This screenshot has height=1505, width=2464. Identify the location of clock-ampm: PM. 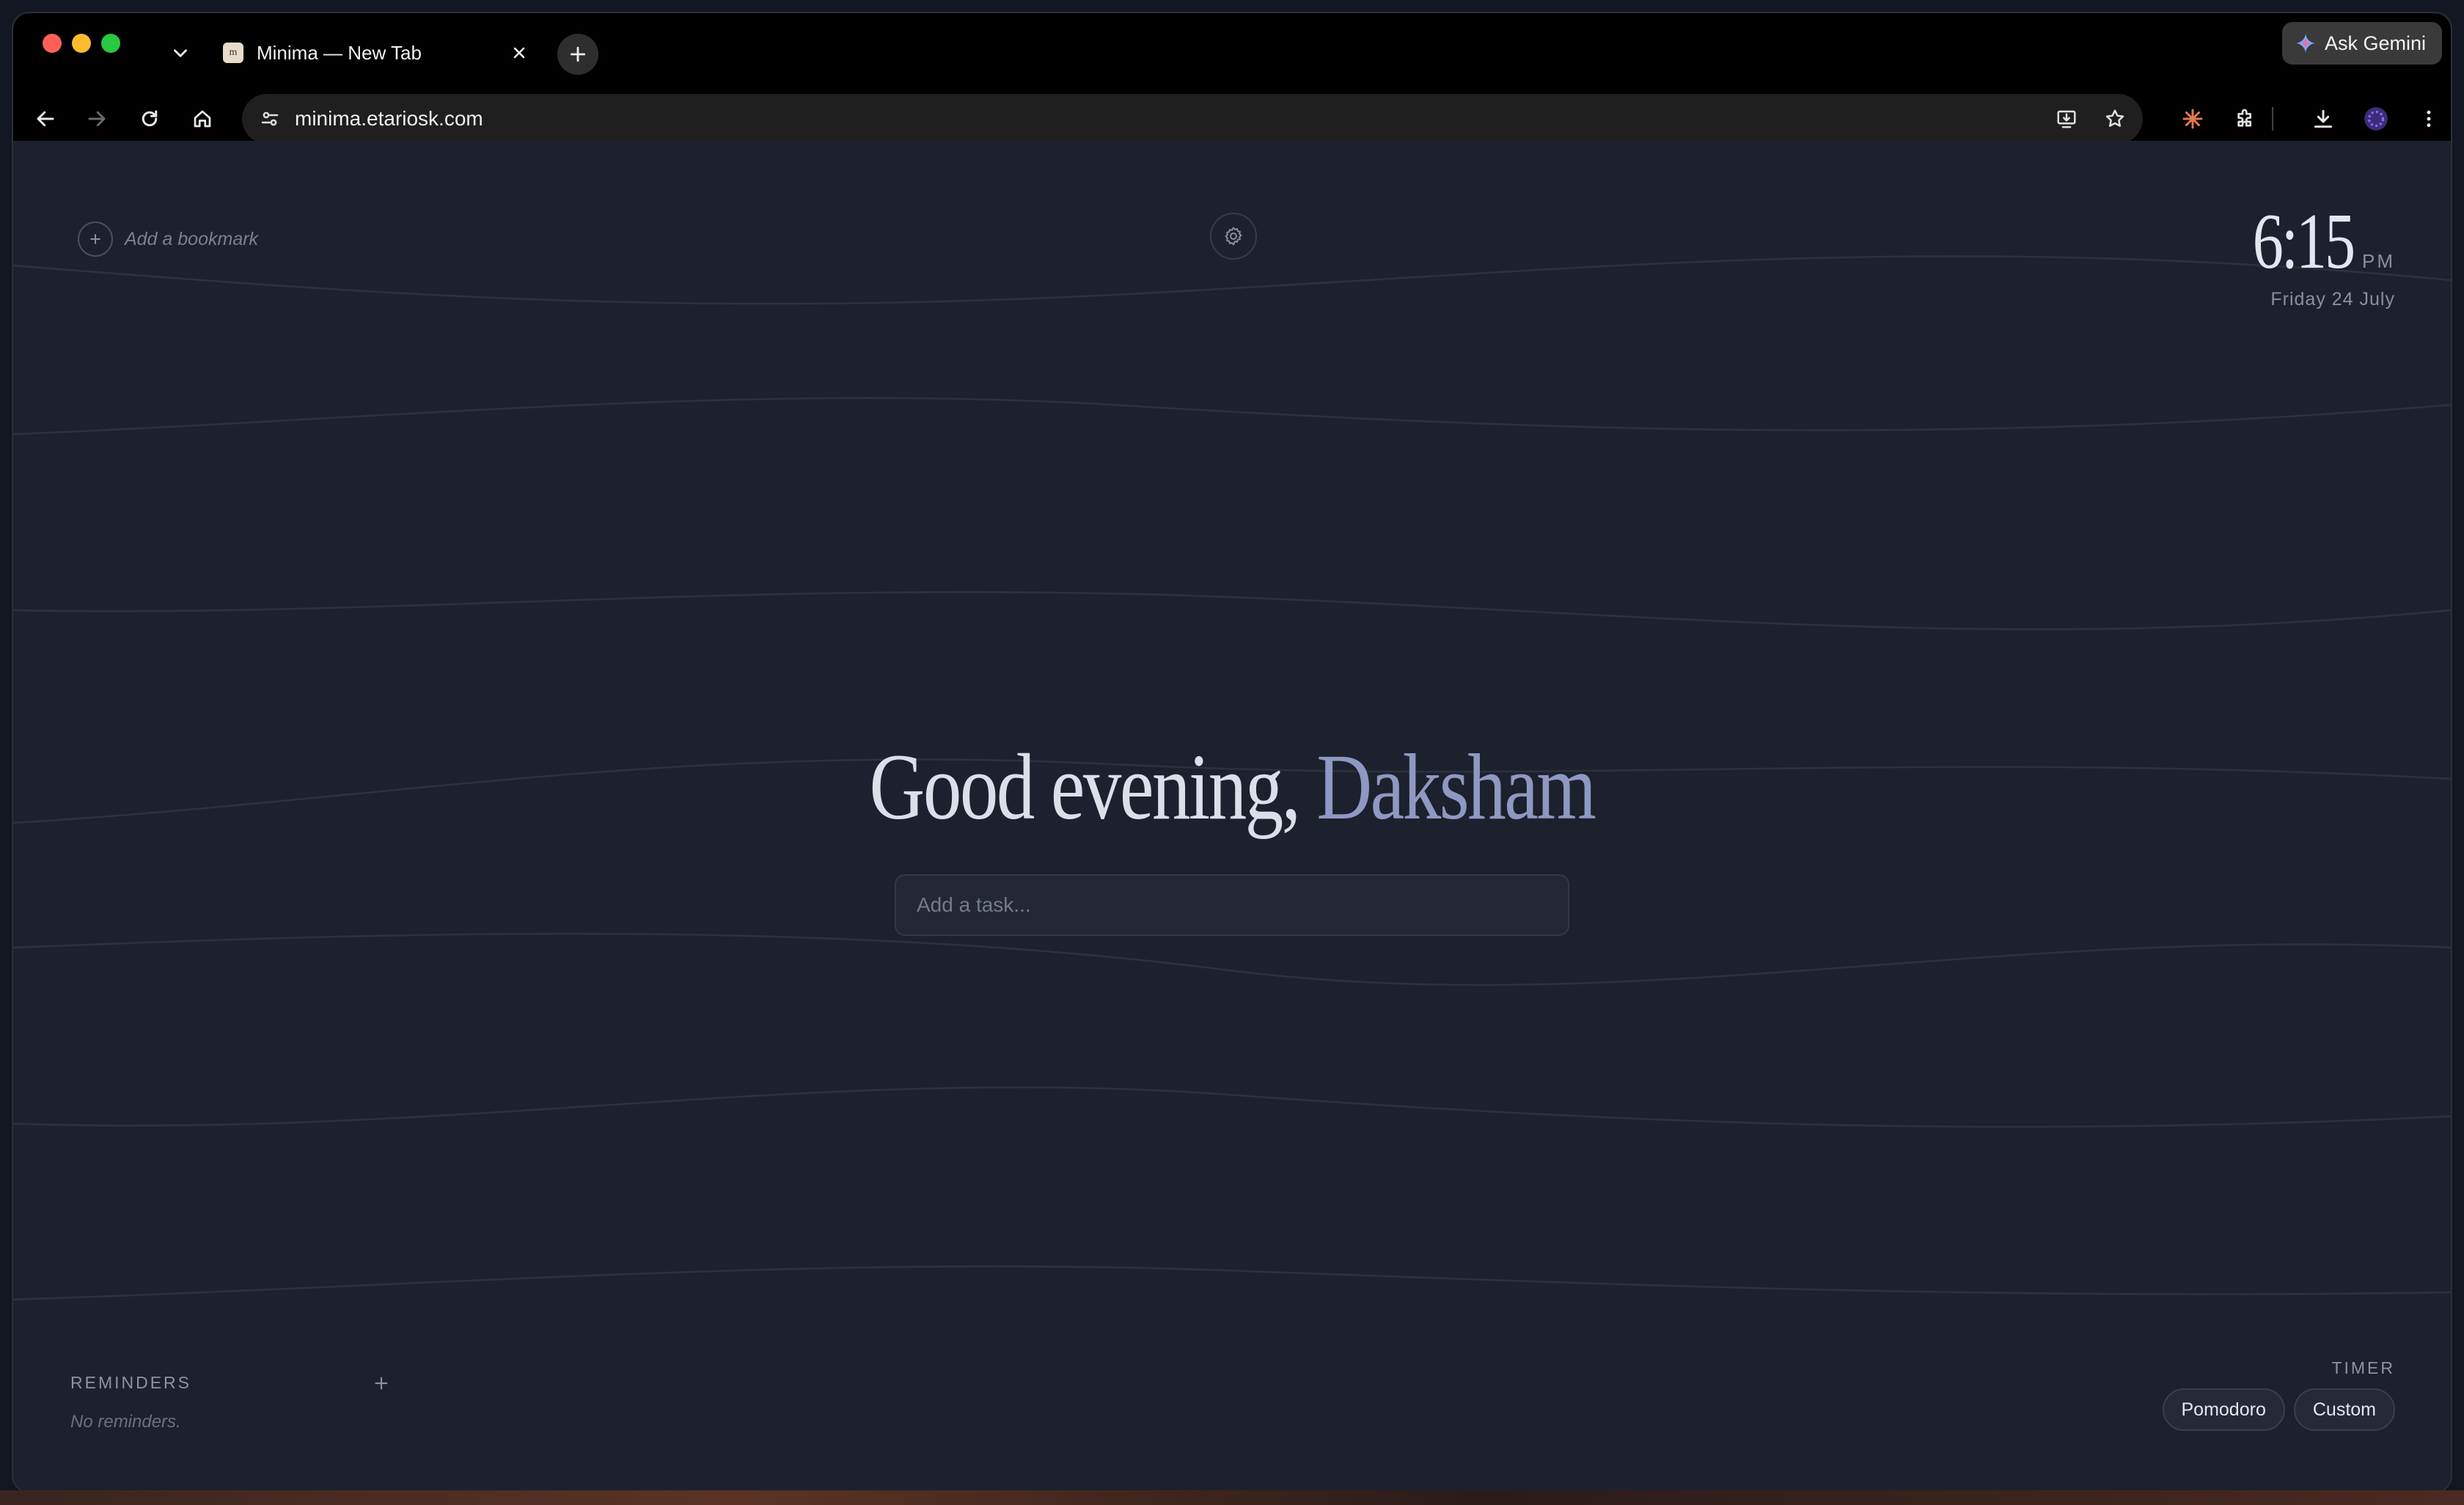
(2378, 261).